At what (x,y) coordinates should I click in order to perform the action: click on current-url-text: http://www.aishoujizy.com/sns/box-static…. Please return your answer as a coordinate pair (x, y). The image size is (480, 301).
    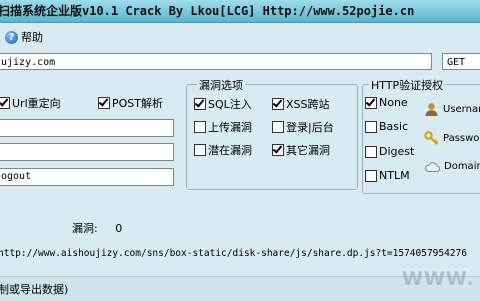
    Looking at the image, I should click on (233, 253).